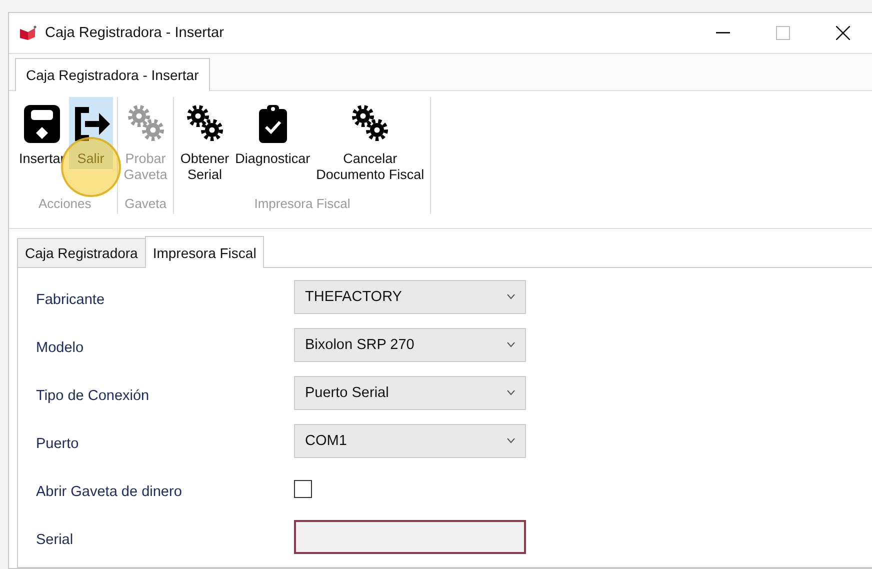 This screenshot has width=872, height=569. Describe the element at coordinates (65, 204) in the screenshot. I see `ribbon-group-label: Acciones` at that location.